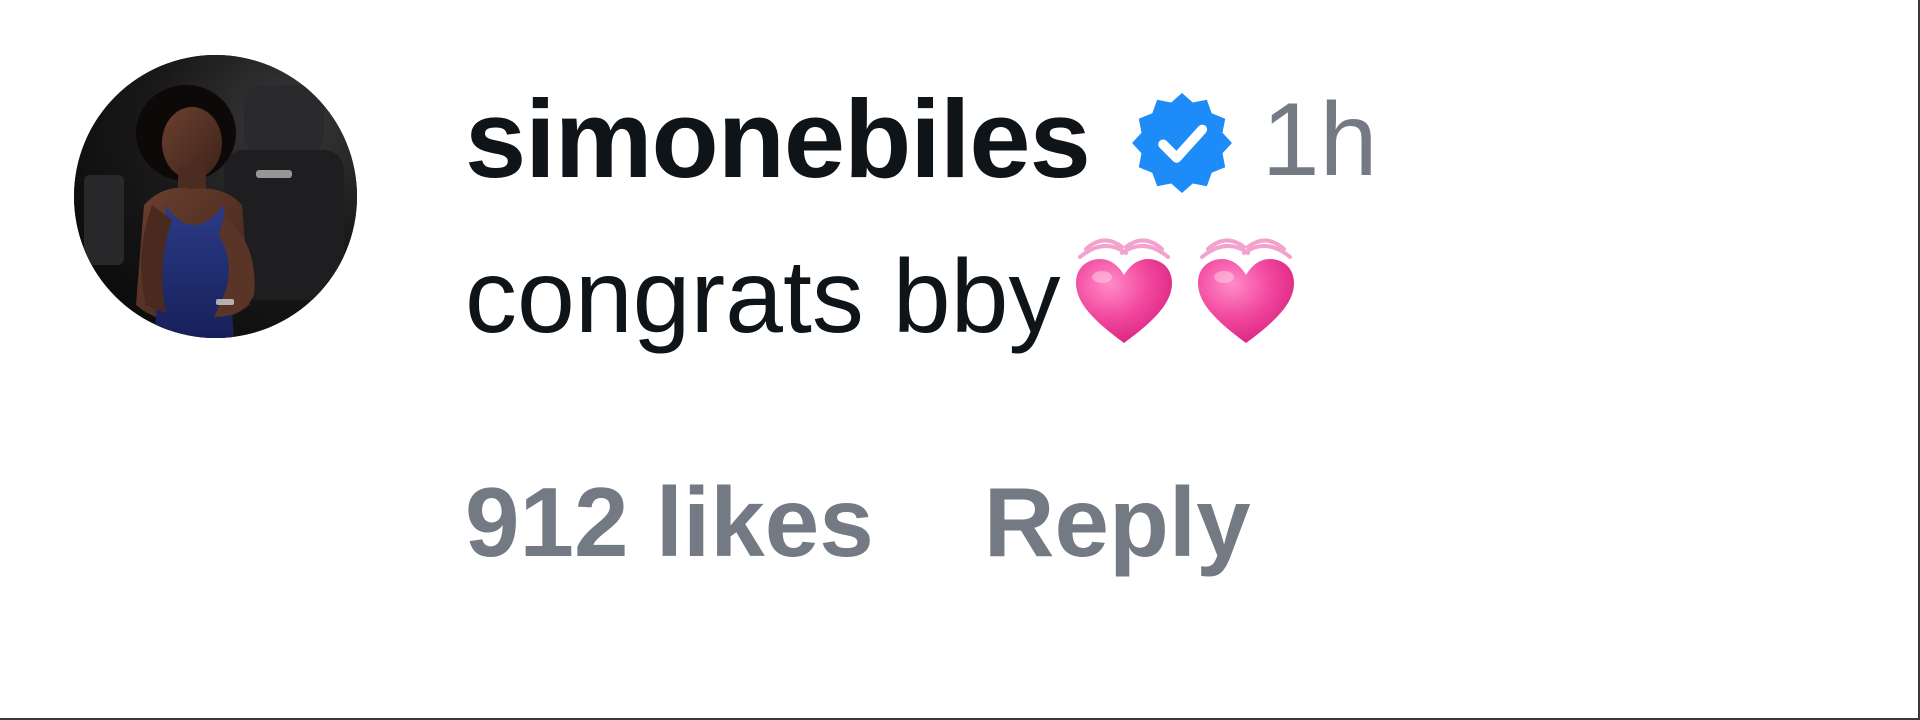  I want to click on comment-header: simonebiles 1h, so click(921, 140).